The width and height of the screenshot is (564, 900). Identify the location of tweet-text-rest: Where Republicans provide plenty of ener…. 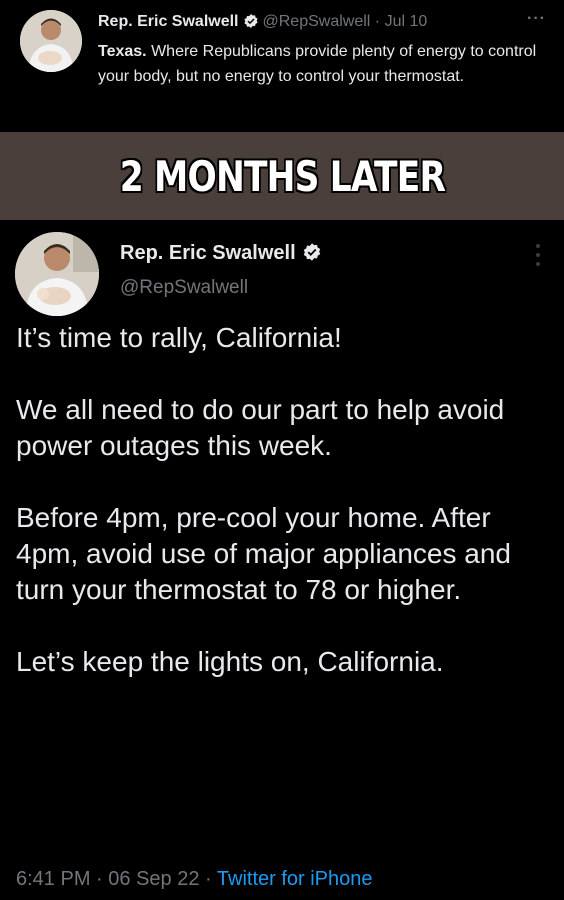
(317, 64).